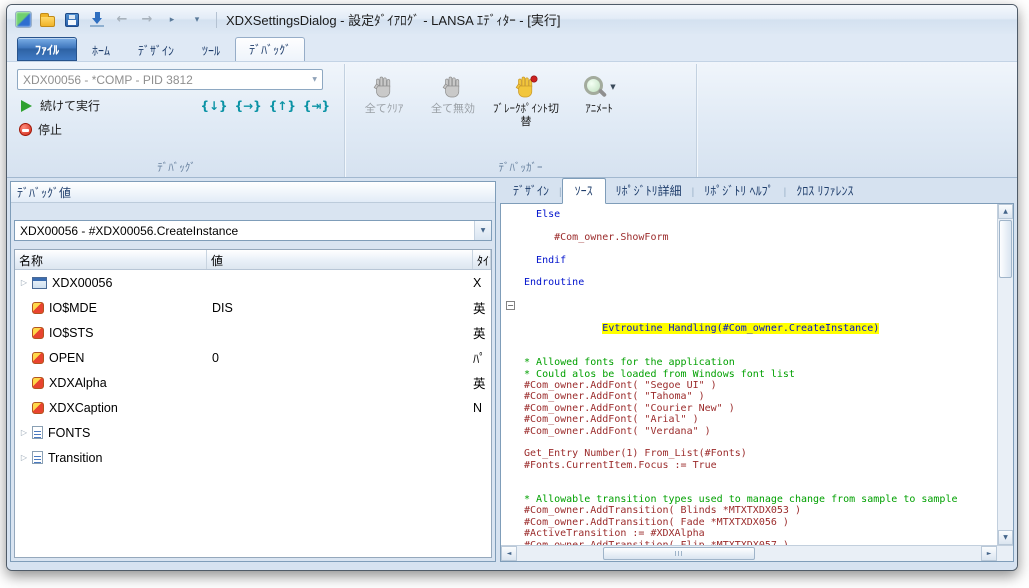 The width and height of the screenshot is (1029, 588). I want to click on variable-row: IO$MDE DIS 英, so click(253, 307).